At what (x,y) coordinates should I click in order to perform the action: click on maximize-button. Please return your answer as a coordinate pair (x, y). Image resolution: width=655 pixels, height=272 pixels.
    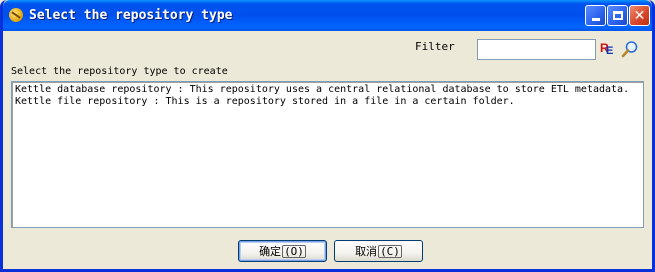
    Looking at the image, I should click on (617, 15).